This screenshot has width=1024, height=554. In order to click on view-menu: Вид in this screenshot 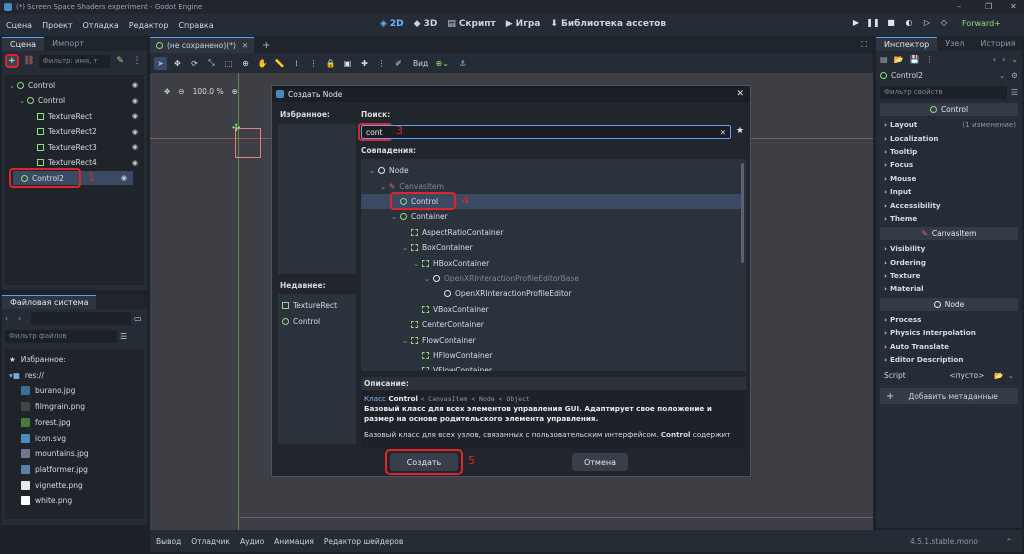, I will do `click(420, 63)`.